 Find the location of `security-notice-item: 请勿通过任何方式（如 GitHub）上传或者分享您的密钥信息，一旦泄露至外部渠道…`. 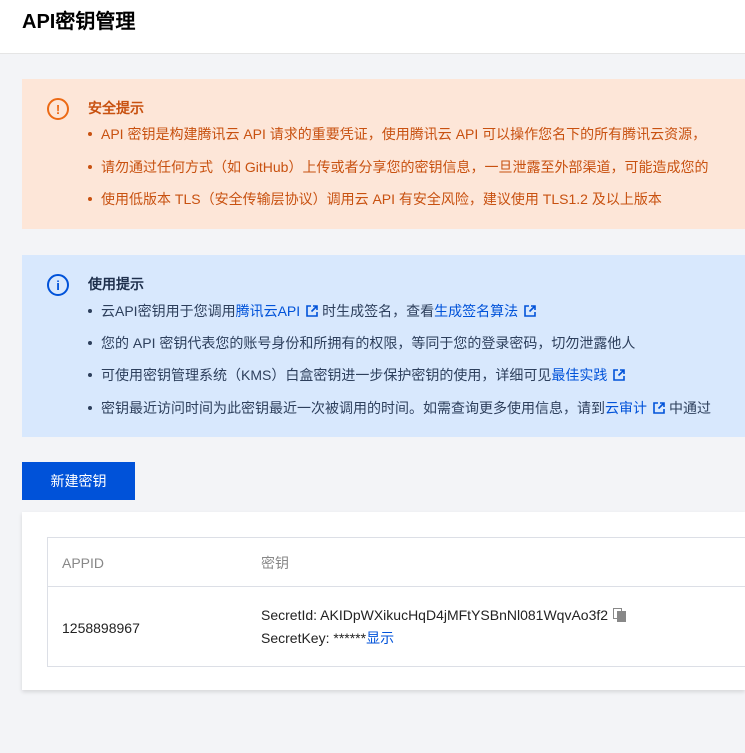

security-notice-item: 请勿通过任何方式（如 GitHub）上传或者分享您的密钥信息，一旦泄露至外部渠道… is located at coordinates (398, 167).